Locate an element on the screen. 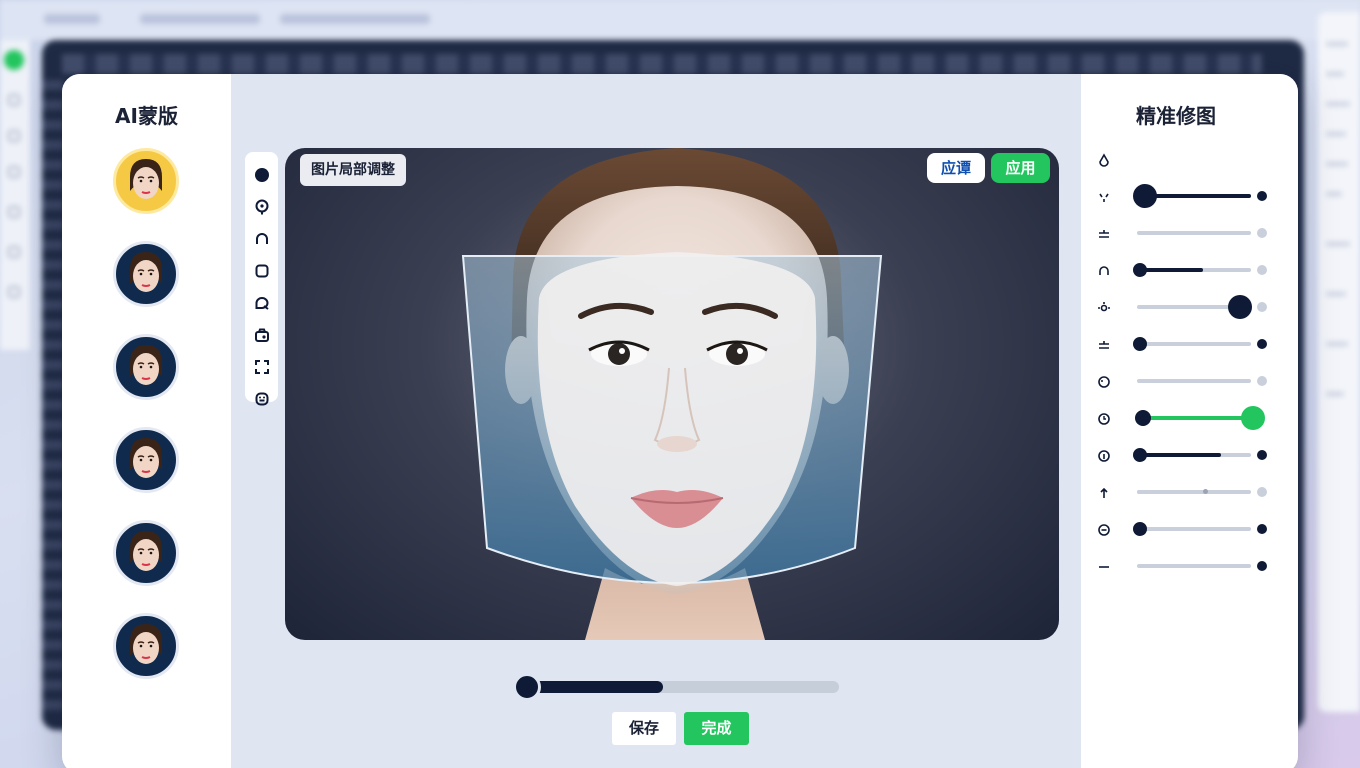  local-adjust-tag: 图片局部调整 is located at coordinates (353, 170).